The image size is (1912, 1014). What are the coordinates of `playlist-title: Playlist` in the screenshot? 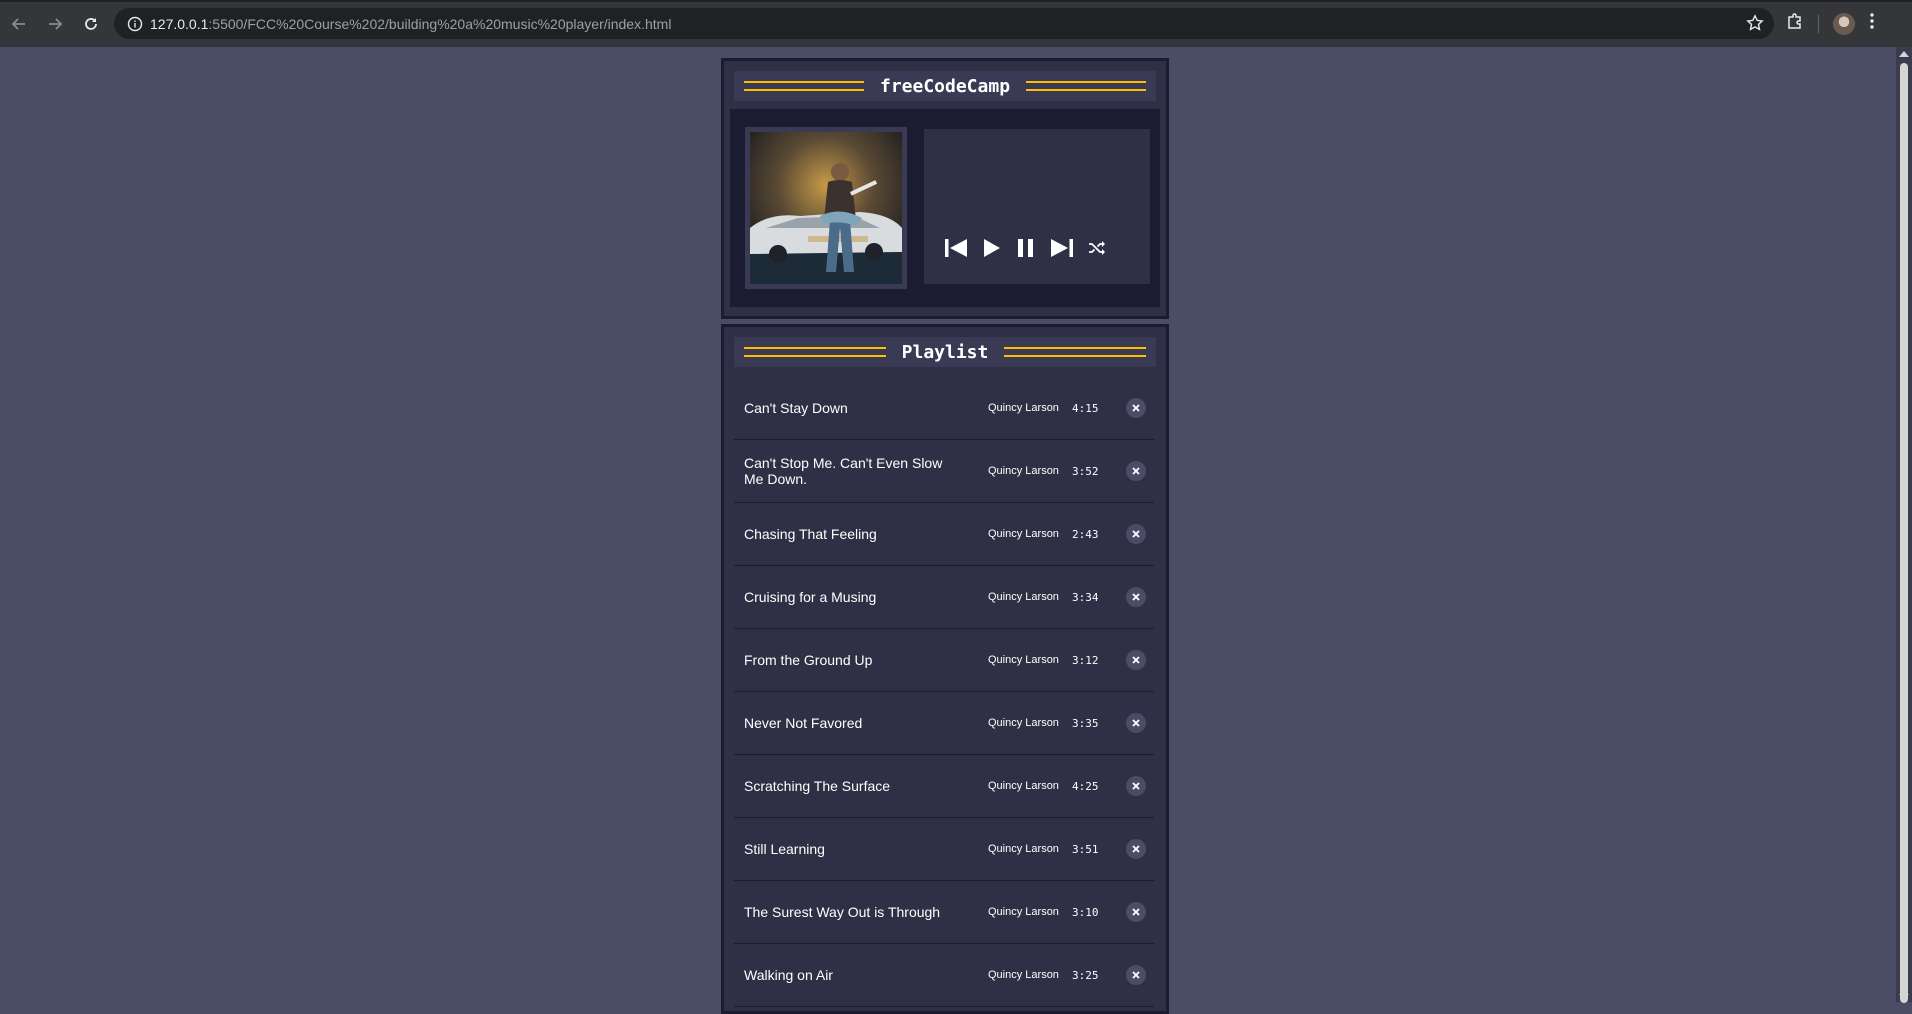 It's located at (945, 352).